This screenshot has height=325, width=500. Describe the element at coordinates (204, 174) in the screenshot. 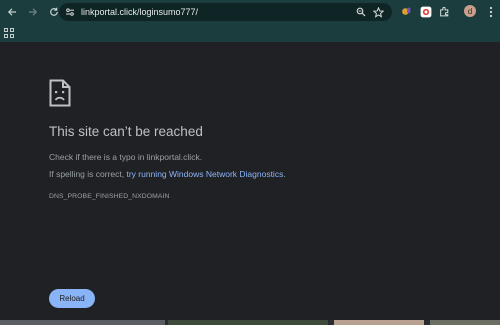

I see `network-diagnostics-link: try running Windows Network Diagnostics` at that location.